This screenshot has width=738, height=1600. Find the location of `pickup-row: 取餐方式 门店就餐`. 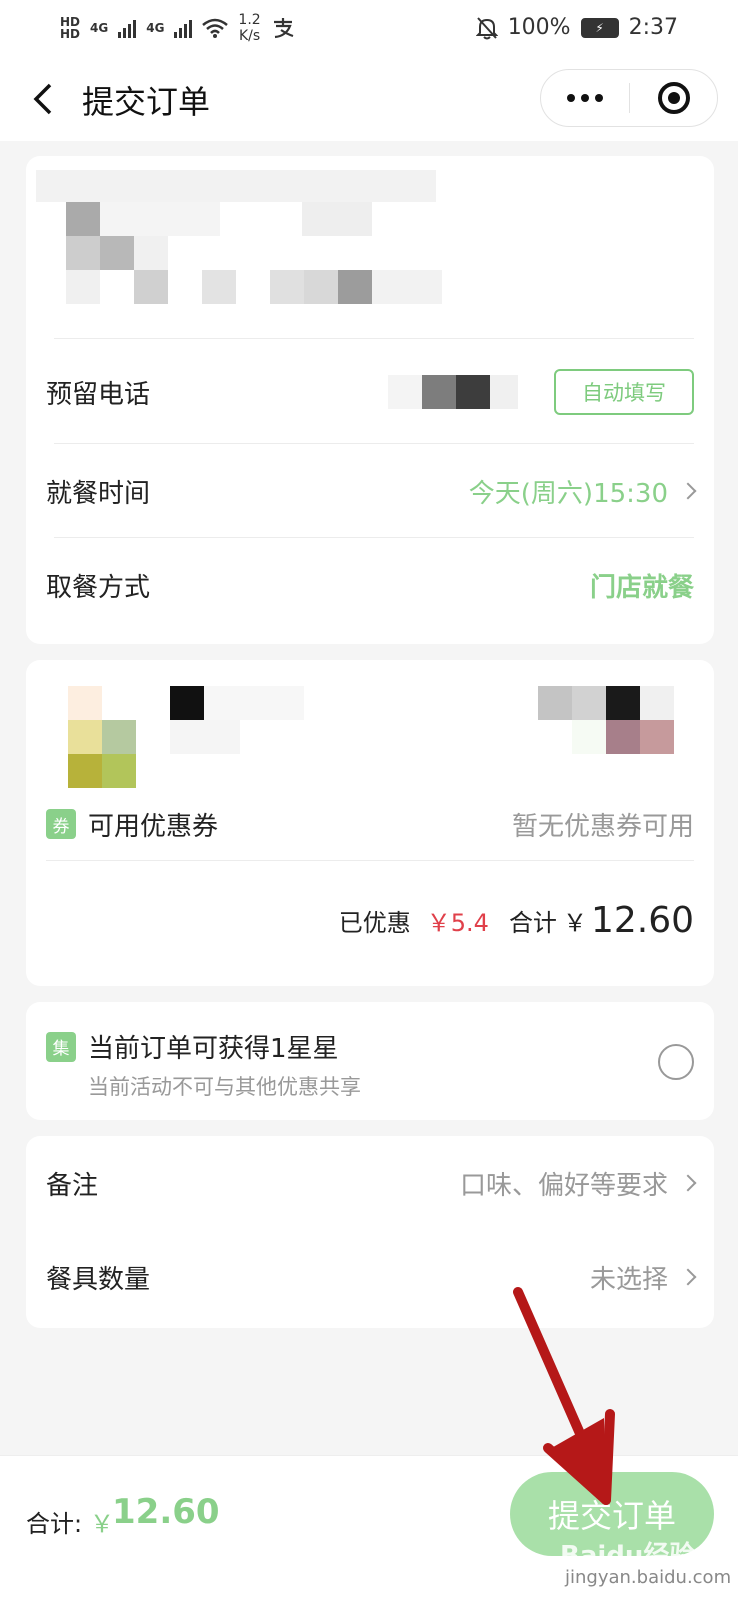

pickup-row: 取餐方式 门店就餐 is located at coordinates (370, 585).